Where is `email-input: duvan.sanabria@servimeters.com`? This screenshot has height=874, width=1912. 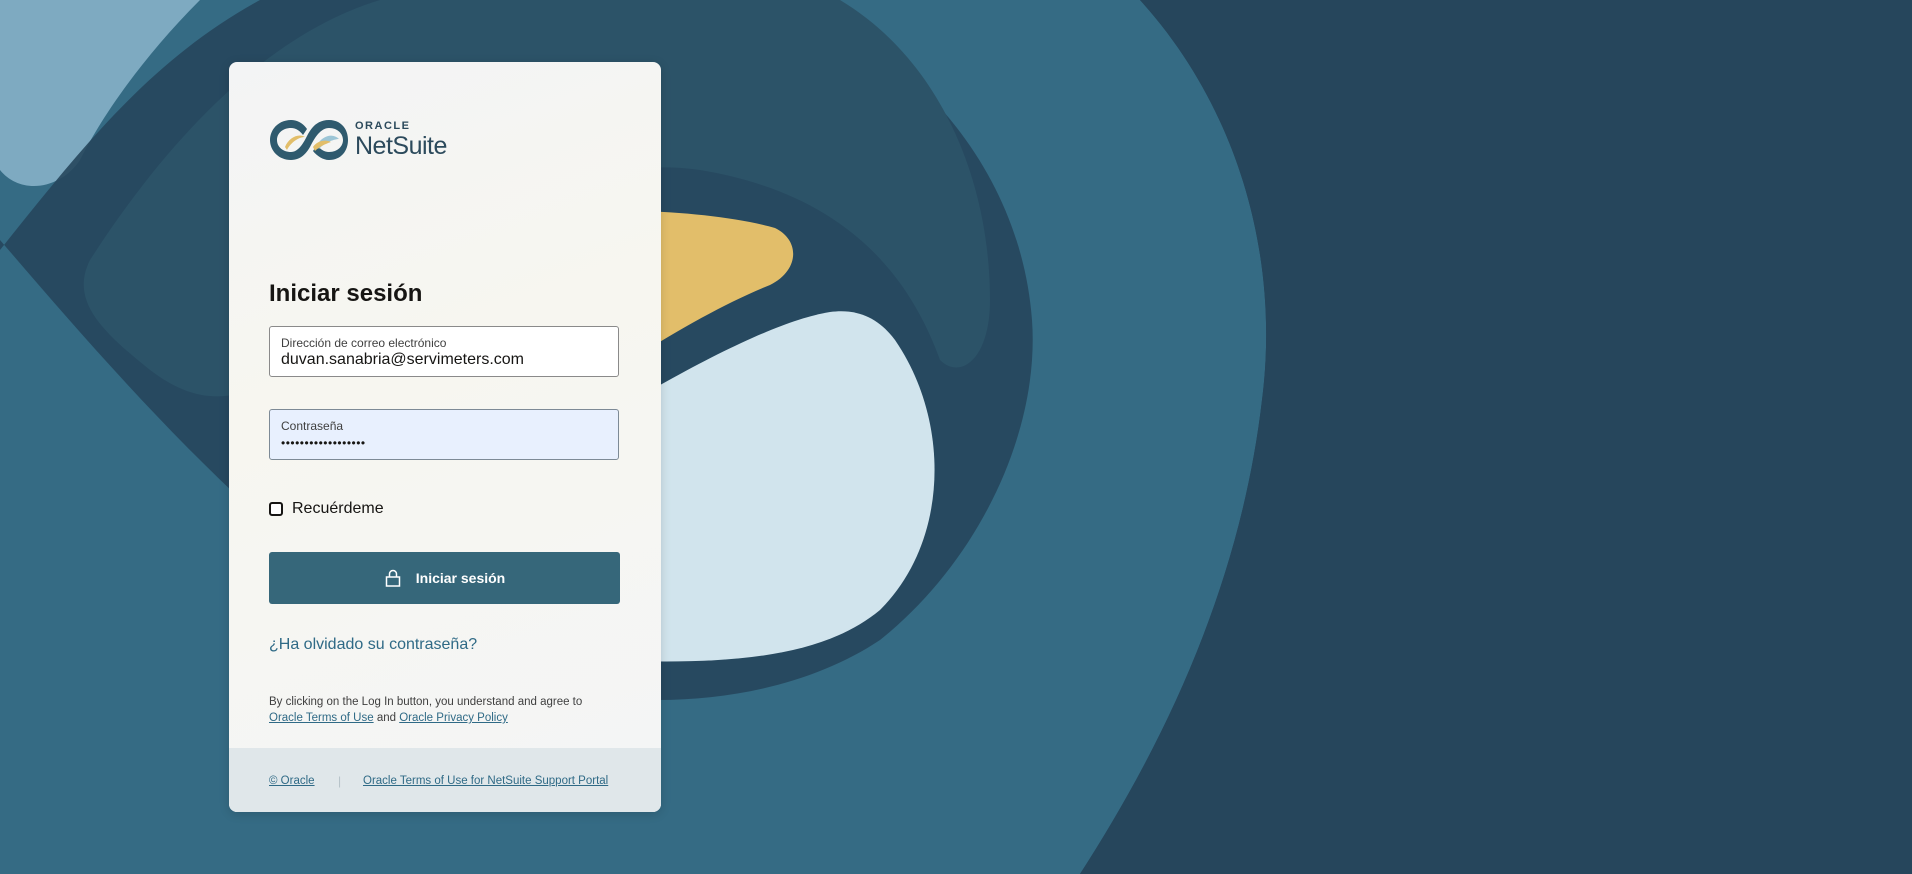
email-input: duvan.sanabria@servimeters.com is located at coordinates (402, 360).